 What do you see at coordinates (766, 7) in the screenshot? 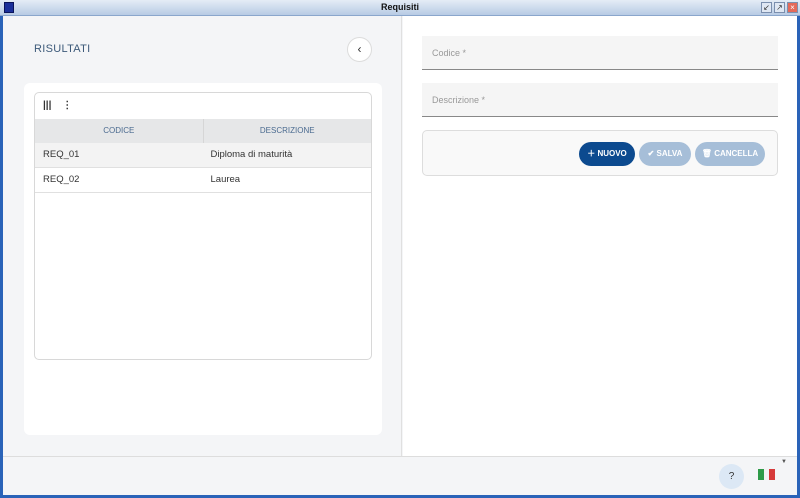
I see `minimize-button: ↙` at bounding box center [766, 7].